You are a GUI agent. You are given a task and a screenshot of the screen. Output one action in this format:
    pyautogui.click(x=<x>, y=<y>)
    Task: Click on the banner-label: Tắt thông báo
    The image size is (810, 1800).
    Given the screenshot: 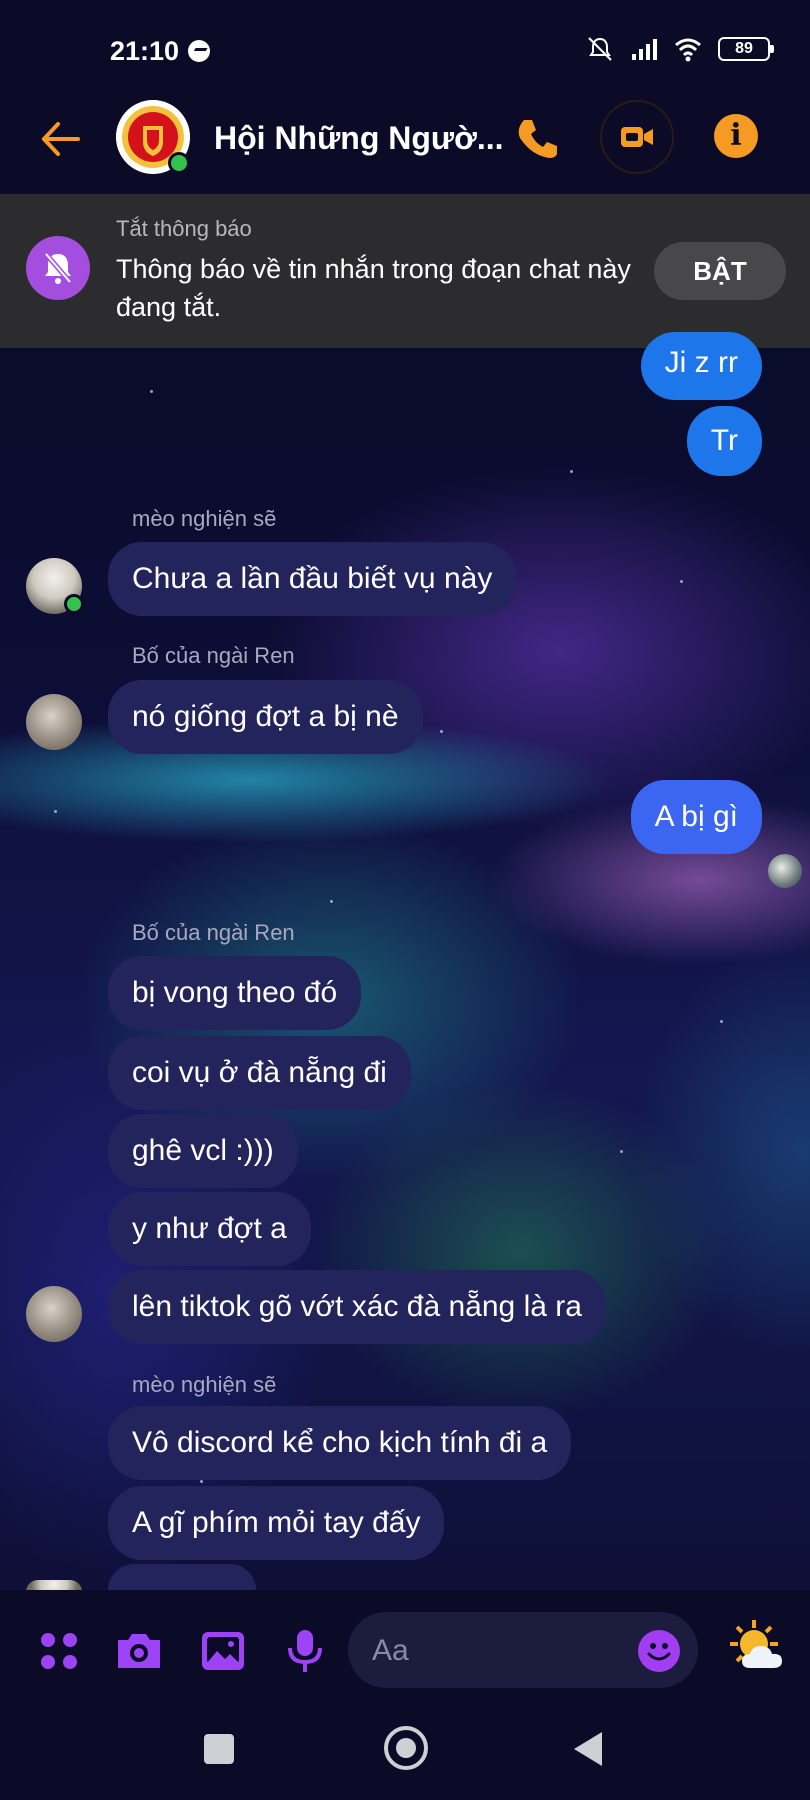 What is the action you would take?
    pyautogui.click(x=184, y=228)
    